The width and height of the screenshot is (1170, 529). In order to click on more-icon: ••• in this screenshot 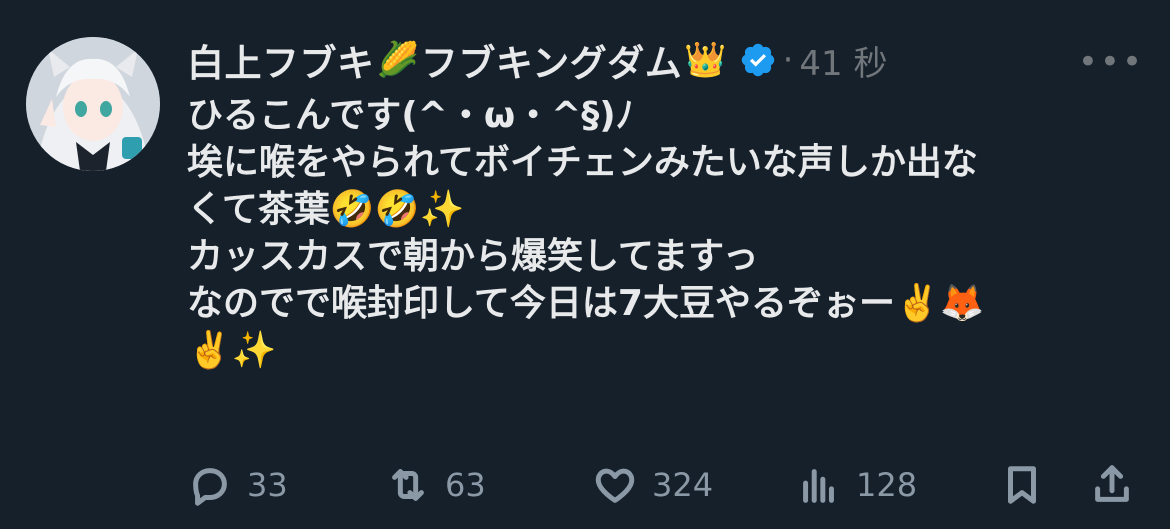, I will do `click(1111, 62)`.